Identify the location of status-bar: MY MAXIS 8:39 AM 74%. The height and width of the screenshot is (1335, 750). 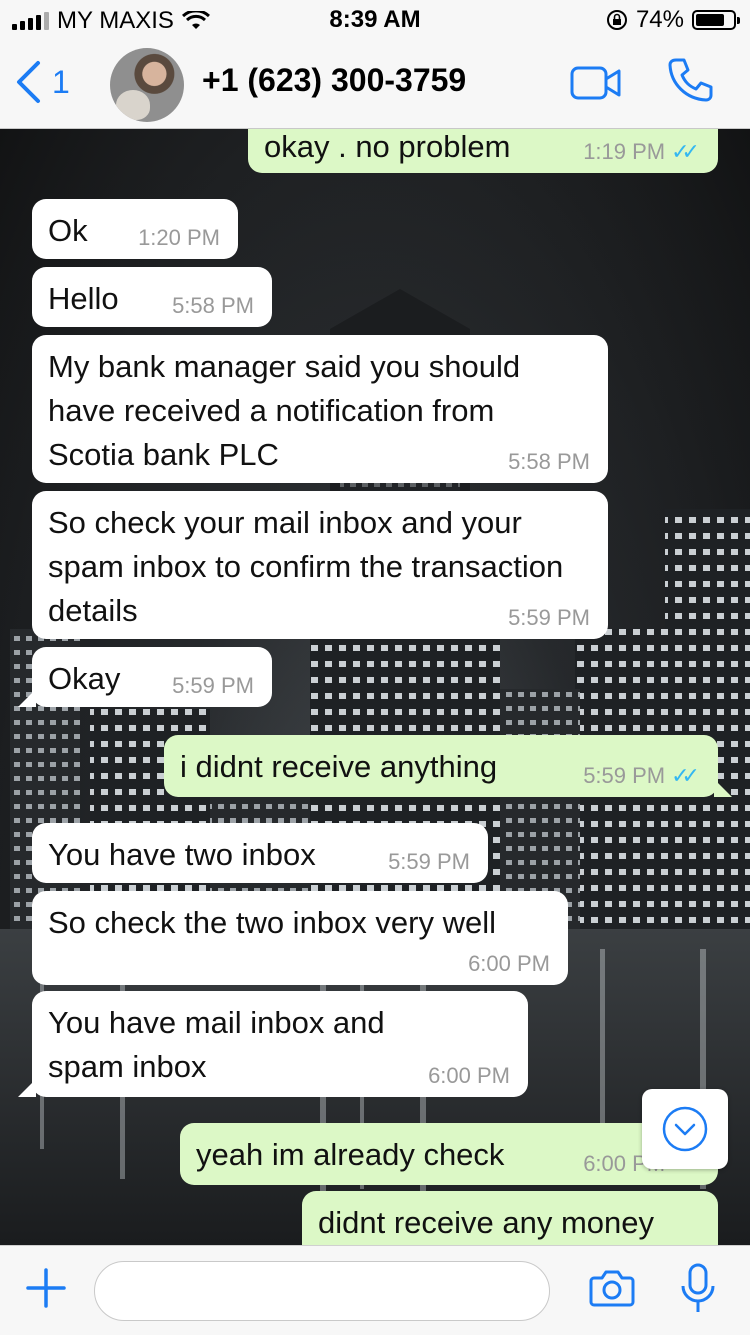
(375, 20).